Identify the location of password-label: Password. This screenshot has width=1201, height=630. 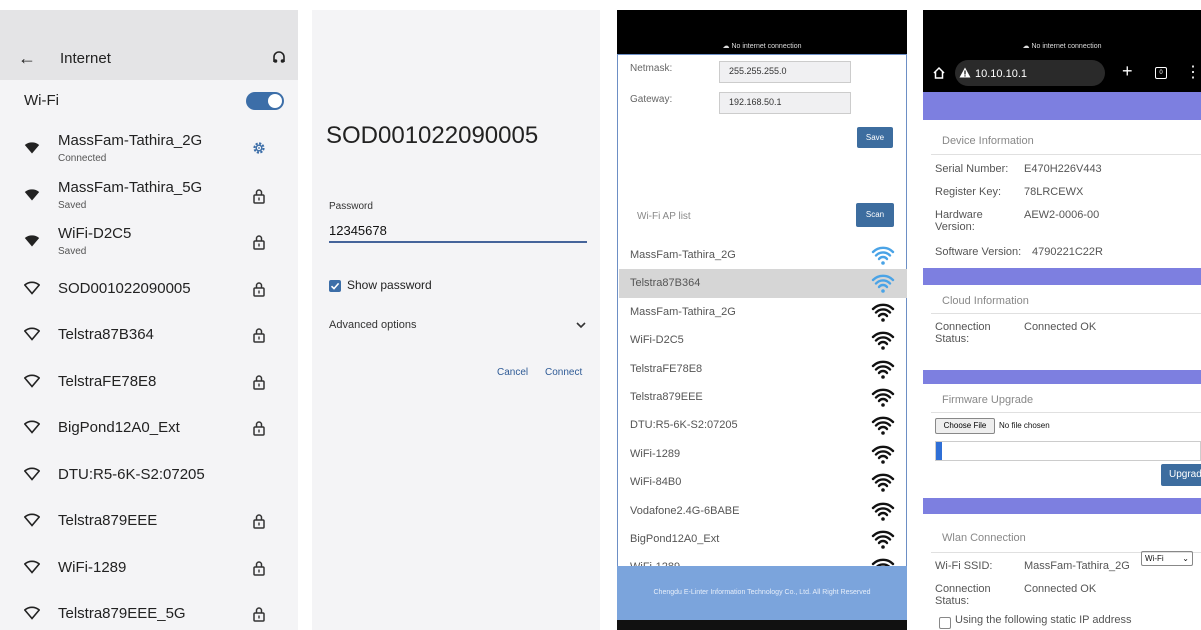
(351, 206).